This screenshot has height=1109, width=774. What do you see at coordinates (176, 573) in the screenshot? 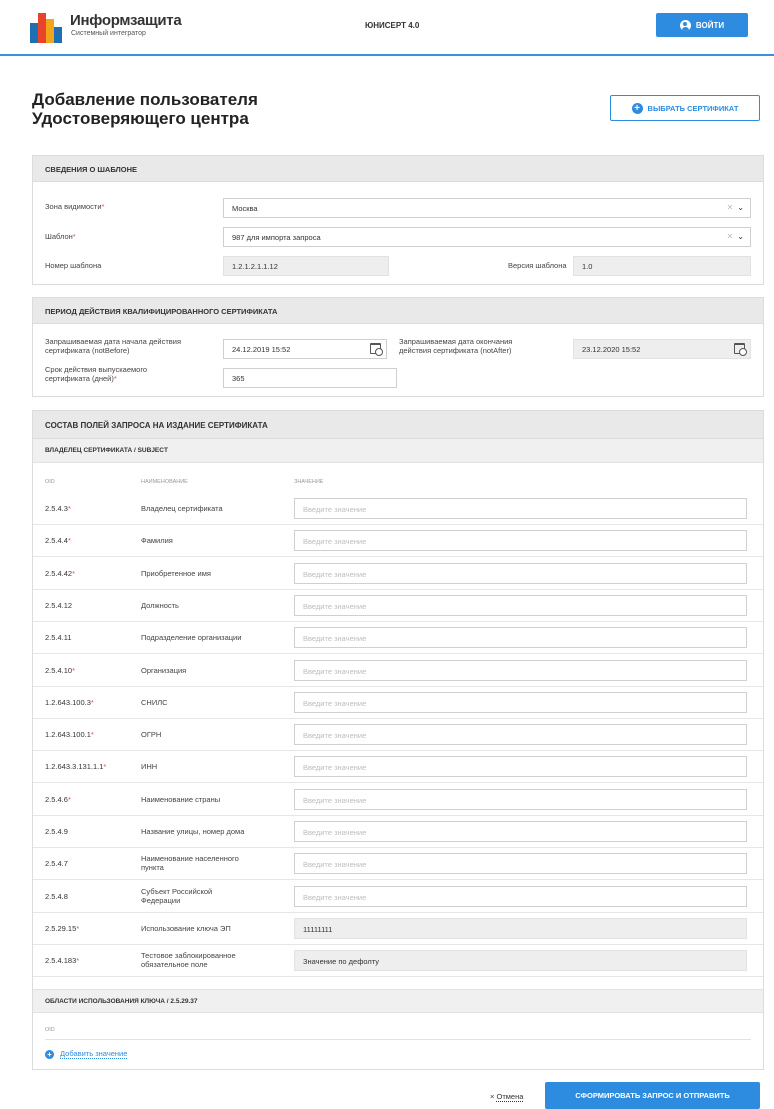
I see `row-name: Приобретенное имя` at bounding box center [176, 573].